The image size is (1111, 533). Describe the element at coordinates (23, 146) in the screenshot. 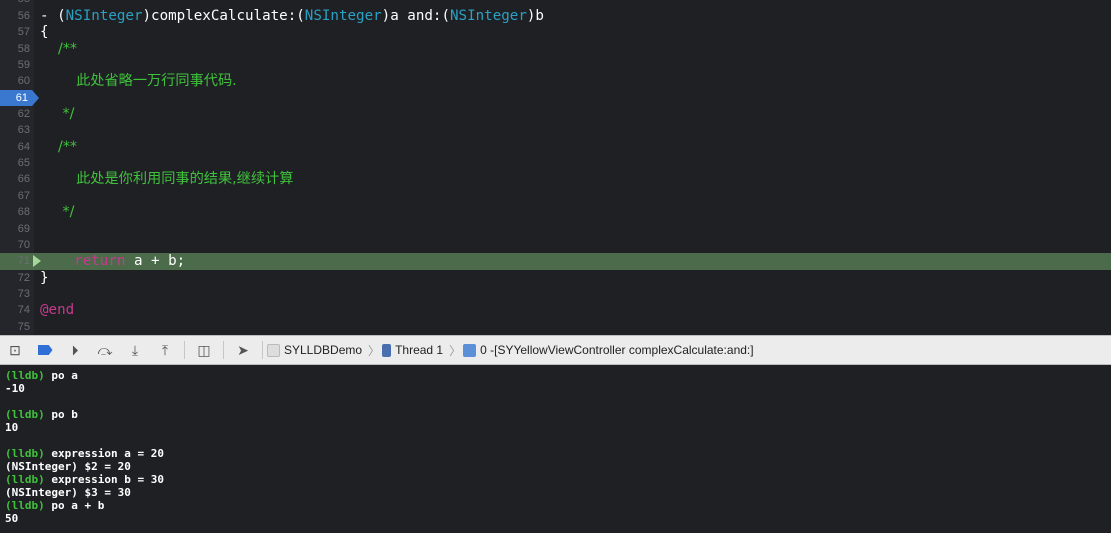

I see `line-number: 64` at that location.